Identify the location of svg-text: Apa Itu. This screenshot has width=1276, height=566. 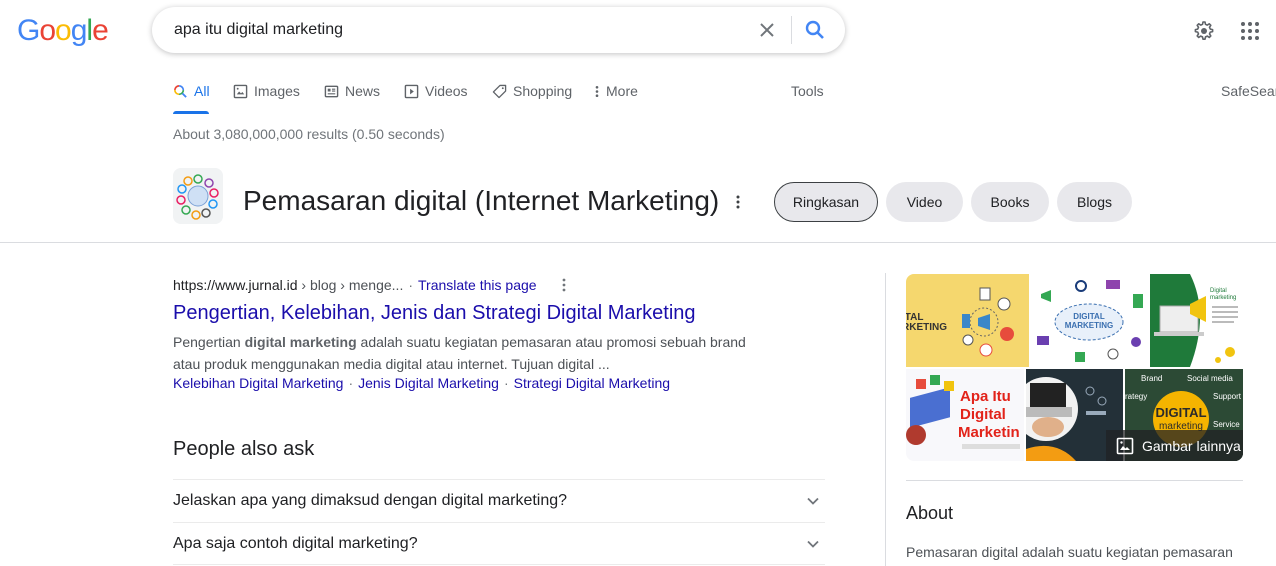
(985, 396).